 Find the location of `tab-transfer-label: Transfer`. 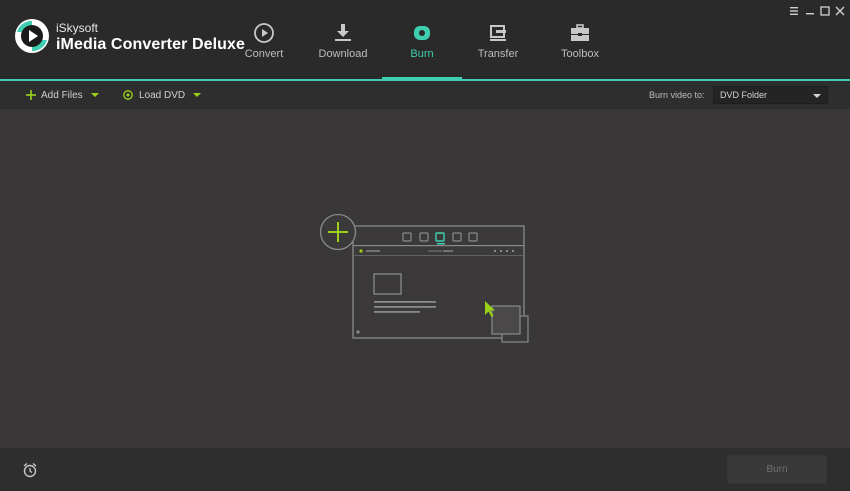

tab-transfer-label: Transfer is located at coordinates (498, 54).